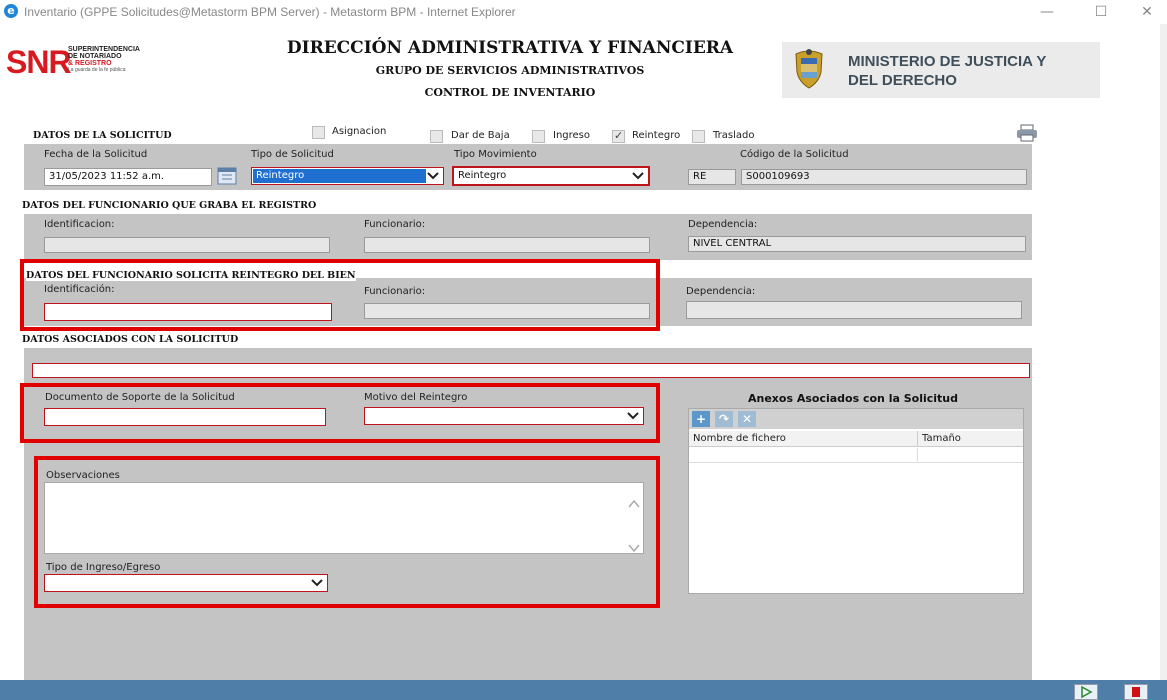  I want to click on codigo-label: Código de la Solicitud, so click(794, 154).